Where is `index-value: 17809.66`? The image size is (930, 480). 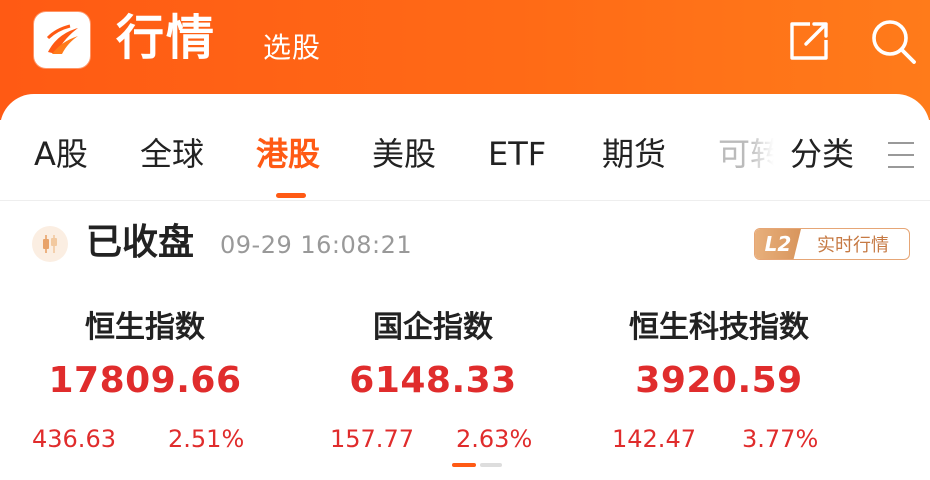
index-value: 17809.66 is located at coordinates (145, 380).